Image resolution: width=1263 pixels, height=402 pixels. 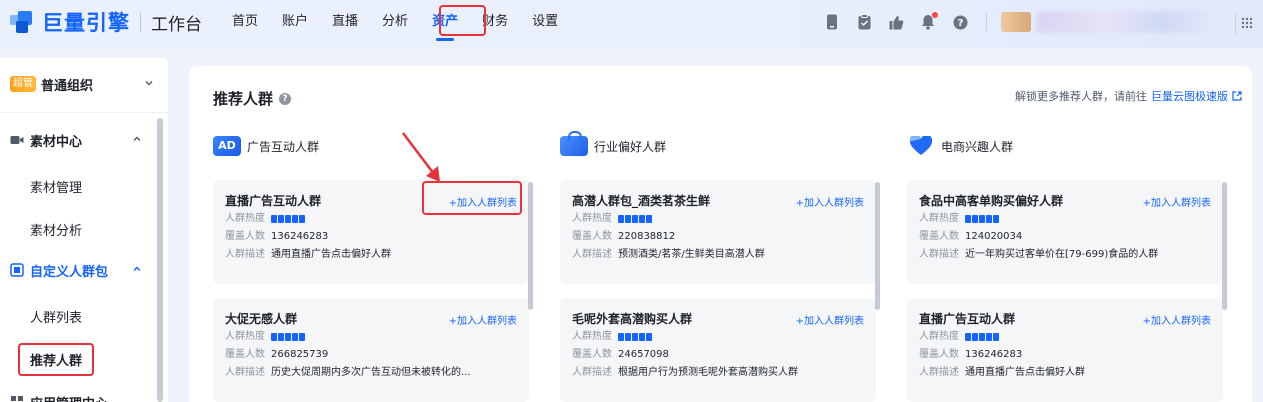 I want to click on highlight-box-recommended, so click(x=56, y=359).